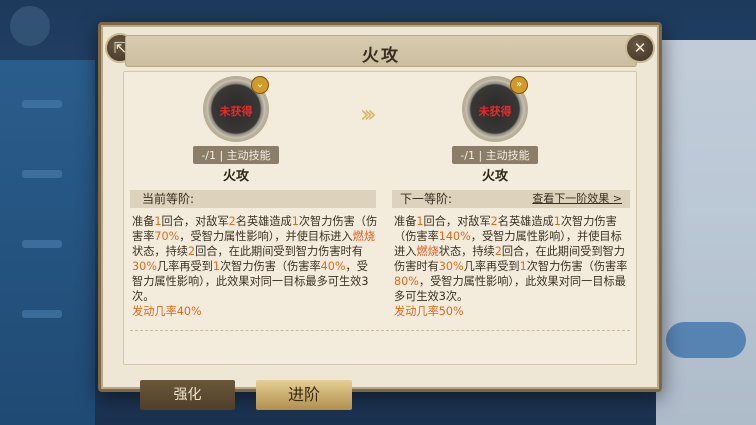 This screenshot has height=425, width=756. Describe the element at coordinates (380, 330) in the screenshot. I see `dotted-divider` at that location.